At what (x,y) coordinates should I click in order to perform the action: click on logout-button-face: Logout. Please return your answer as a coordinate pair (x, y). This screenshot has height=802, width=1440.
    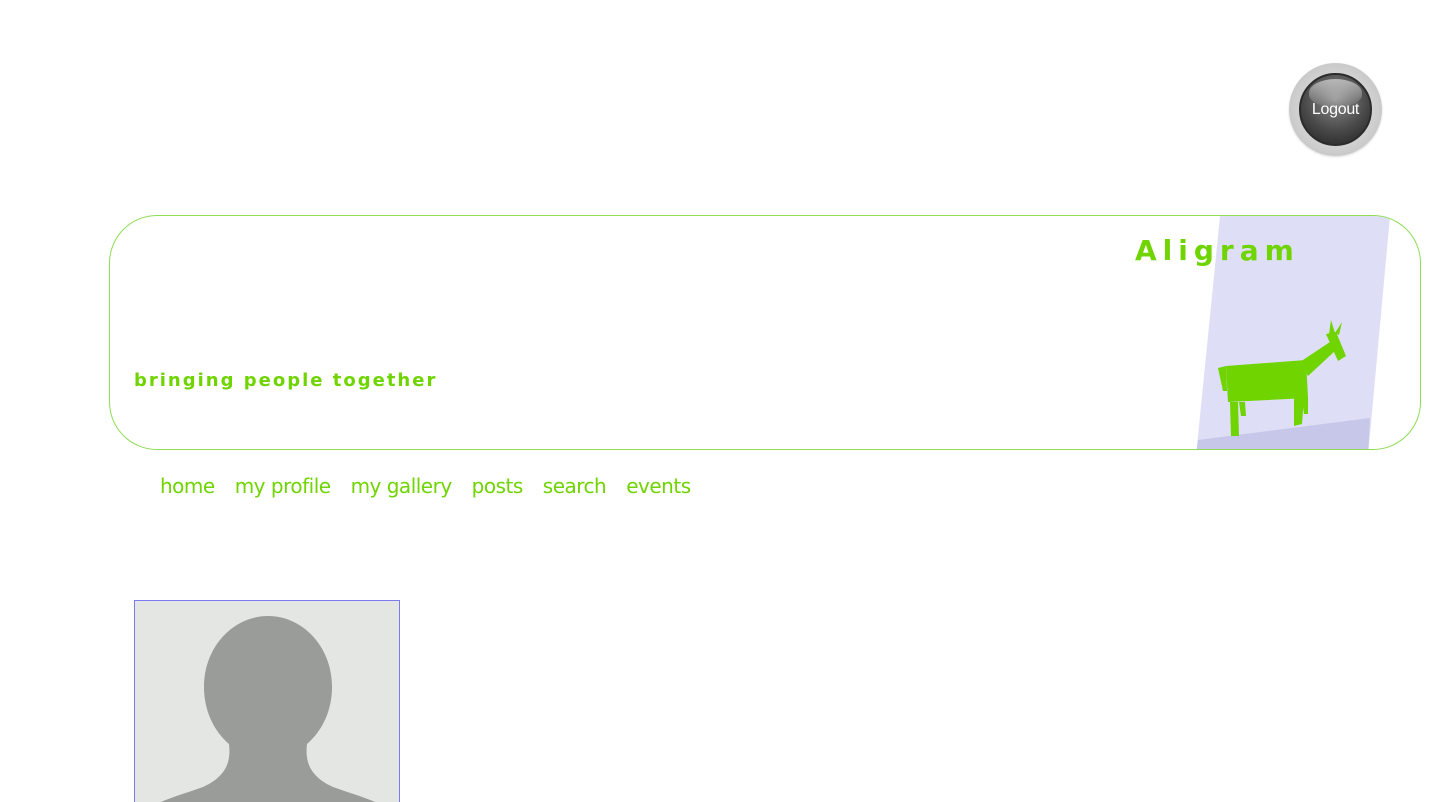
    Looking at the image, I should click on (1335, 109).